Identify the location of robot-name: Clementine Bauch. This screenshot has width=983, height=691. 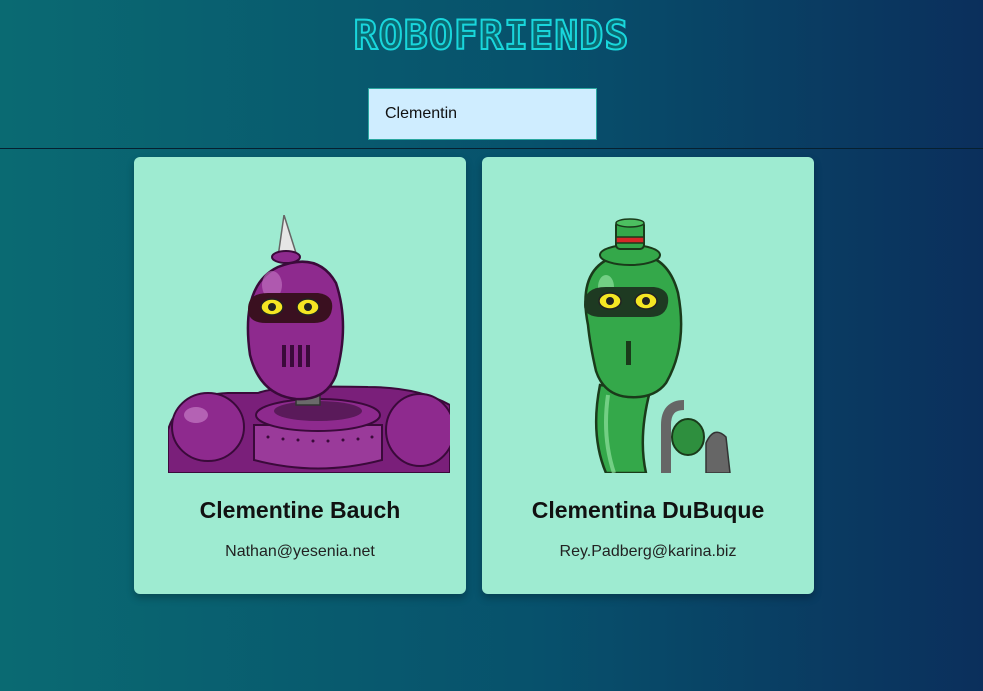
(300, 510).